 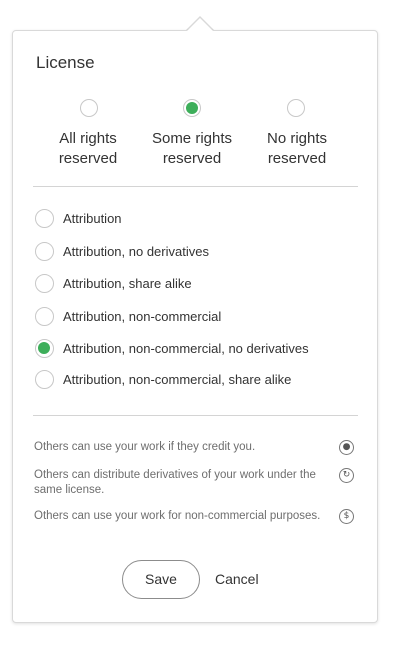 What do you see at coordinates (192, 108) in the screenshot?
I see `level-some-rights-radio` at bounding box center [192, 108].